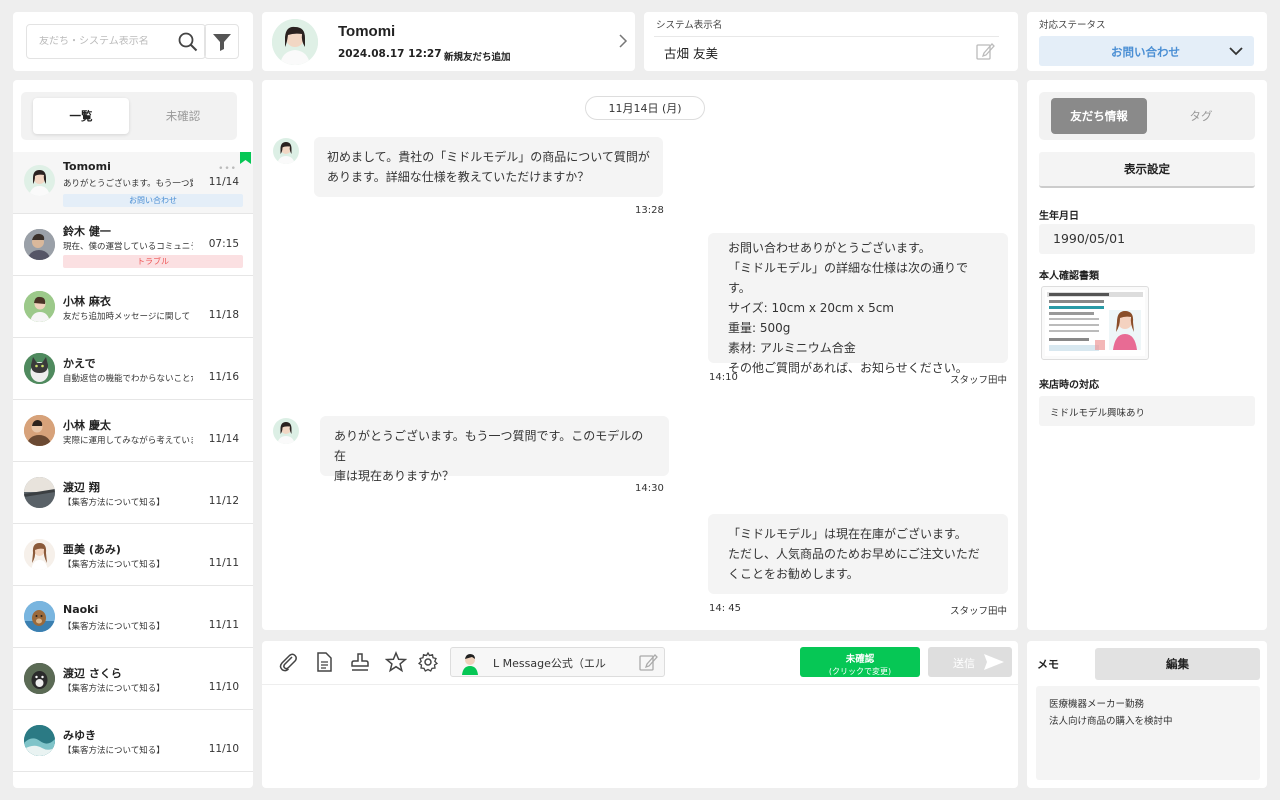 The height and width of the screenshot is (800, 1280). Describe the element at coordinates (324, 662) in the screenshot. I see `document-icon` at that location.